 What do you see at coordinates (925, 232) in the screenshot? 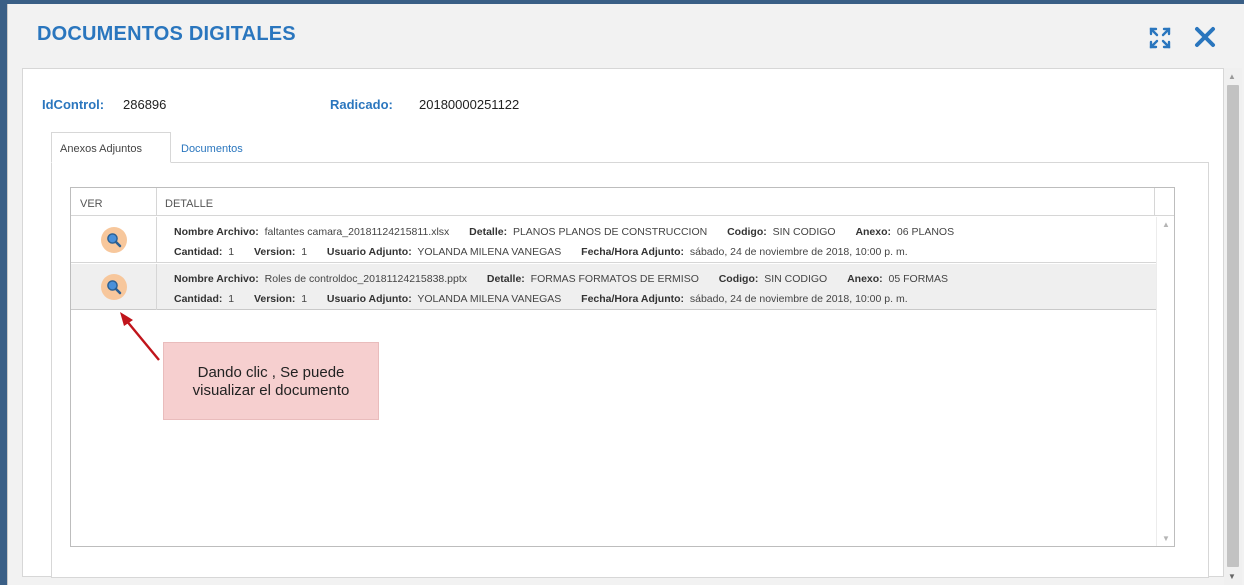
I see `anexo-value: 06 PLANOS` at bounding box center [925, 232].